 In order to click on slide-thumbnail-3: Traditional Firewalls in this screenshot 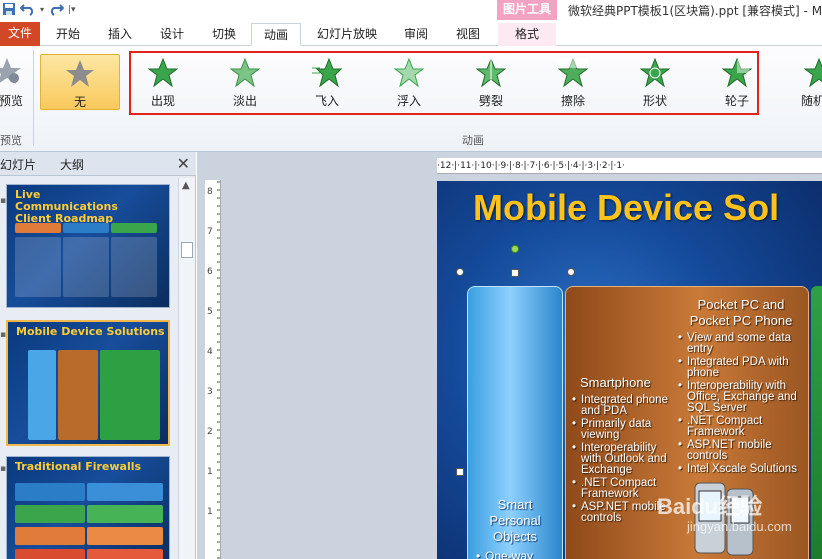, I will do `click(88, 507)`.